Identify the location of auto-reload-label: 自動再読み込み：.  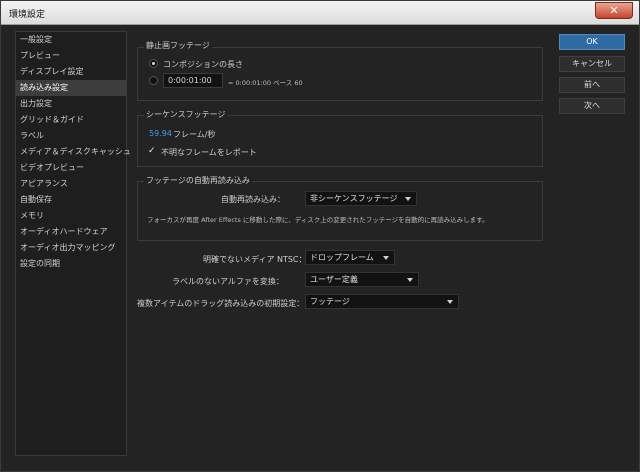
(253, 199).